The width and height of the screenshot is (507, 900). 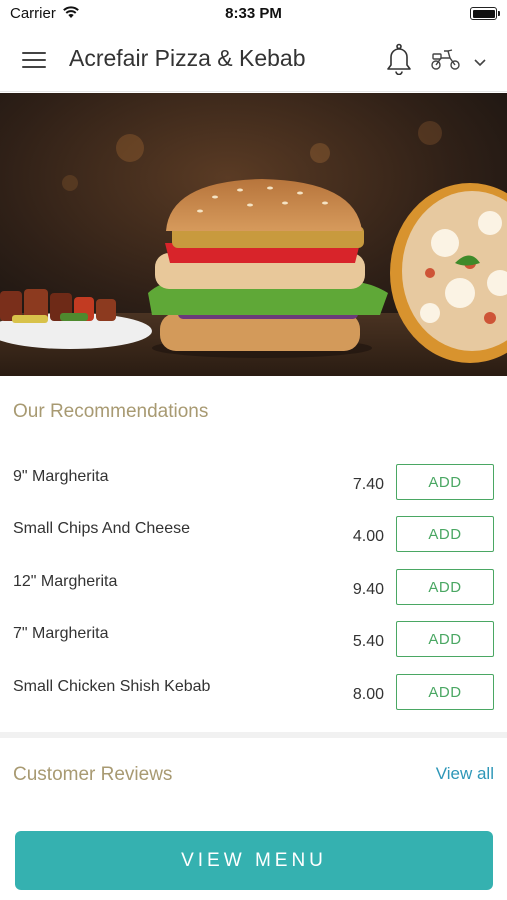 I want to click on item-name: 7" Margherita, so click(x=61, y=633).